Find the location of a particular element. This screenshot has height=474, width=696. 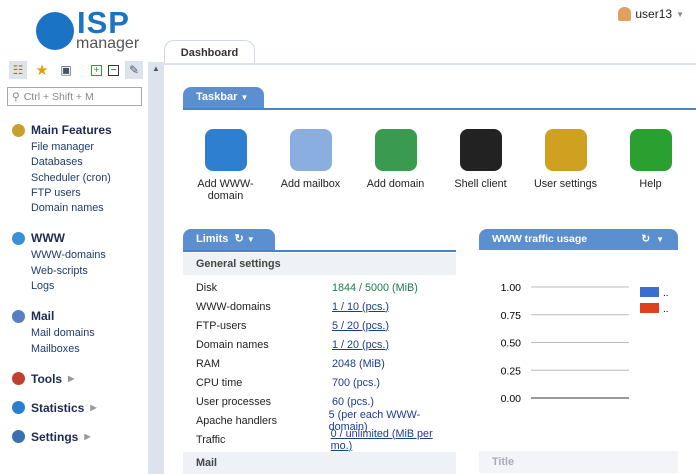

nav-item: FTP users is located at coordinates (79, 193).